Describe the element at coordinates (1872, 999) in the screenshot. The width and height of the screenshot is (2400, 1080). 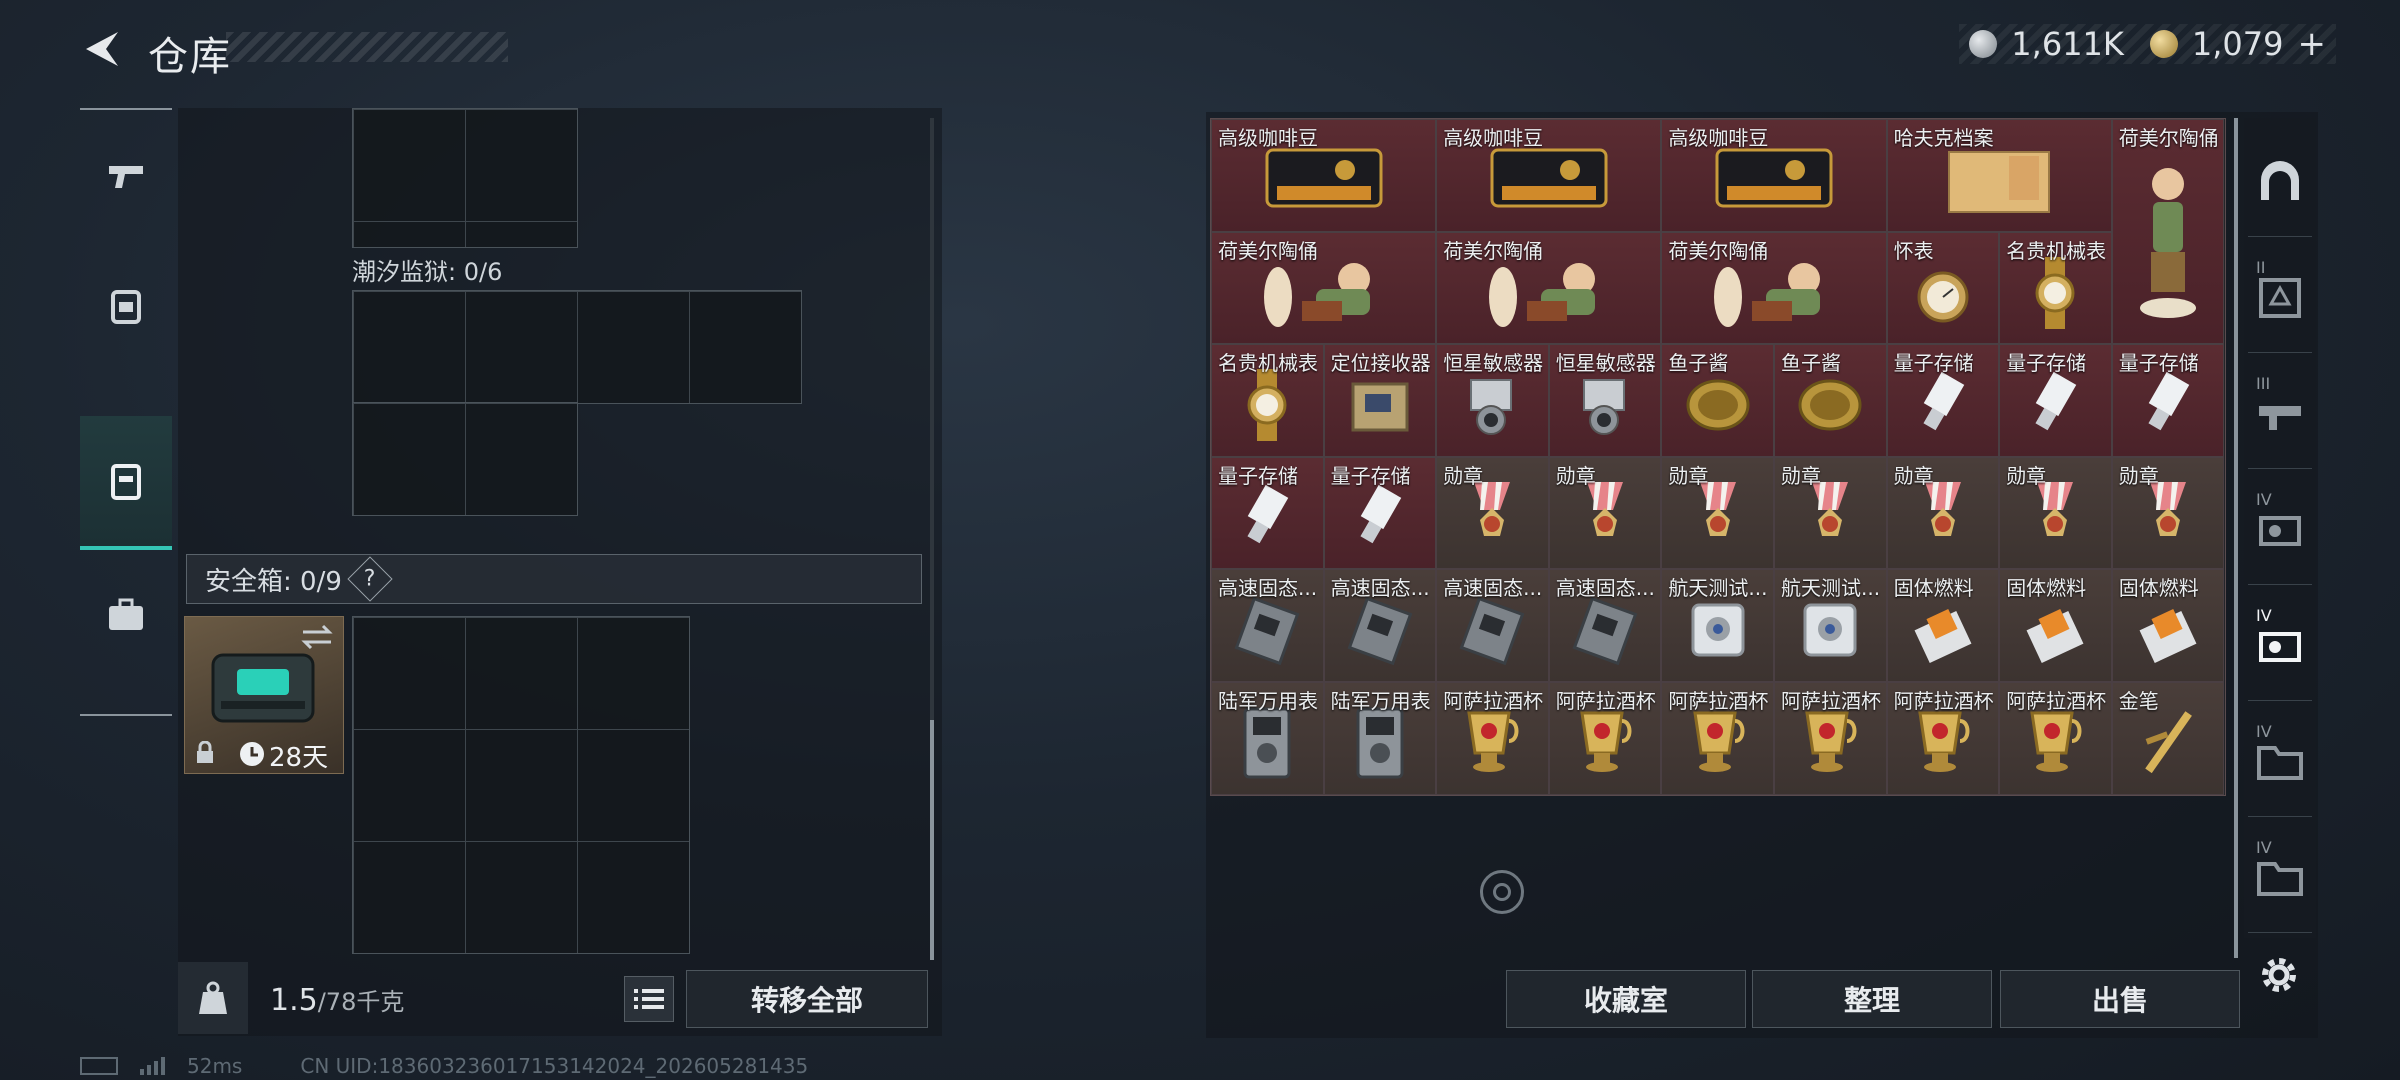
I see `sort-button: 整理` at that location.